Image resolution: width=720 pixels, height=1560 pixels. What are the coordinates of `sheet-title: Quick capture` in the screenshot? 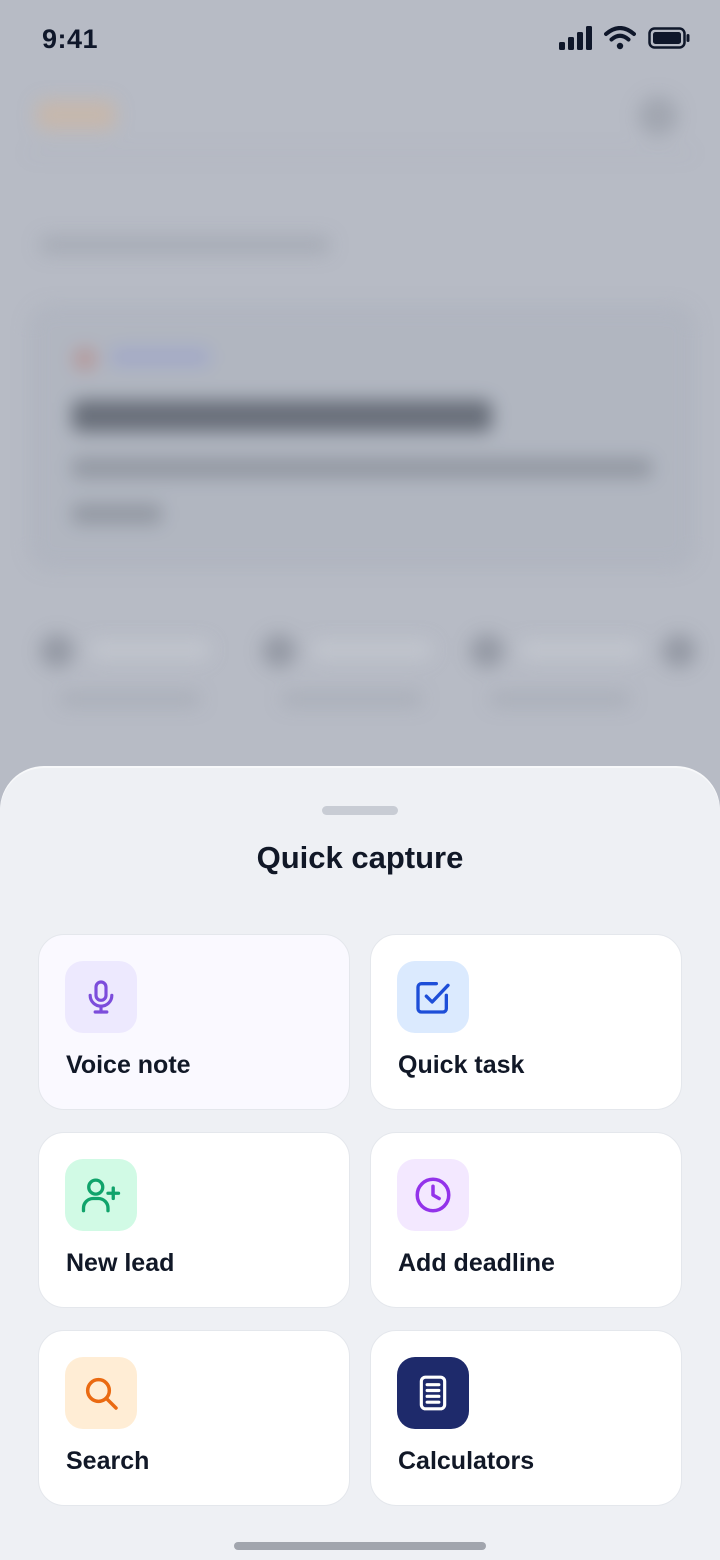 It's located at (360, 857).